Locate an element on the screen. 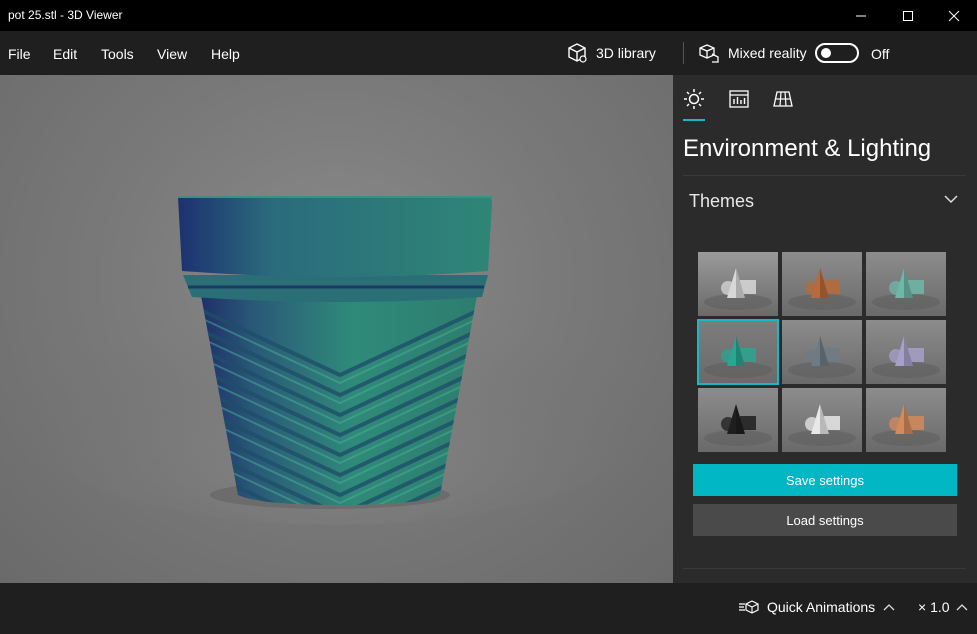 The height and width of the screenshot is (634, 977). theme-grid is located at coordinates (822, 352).